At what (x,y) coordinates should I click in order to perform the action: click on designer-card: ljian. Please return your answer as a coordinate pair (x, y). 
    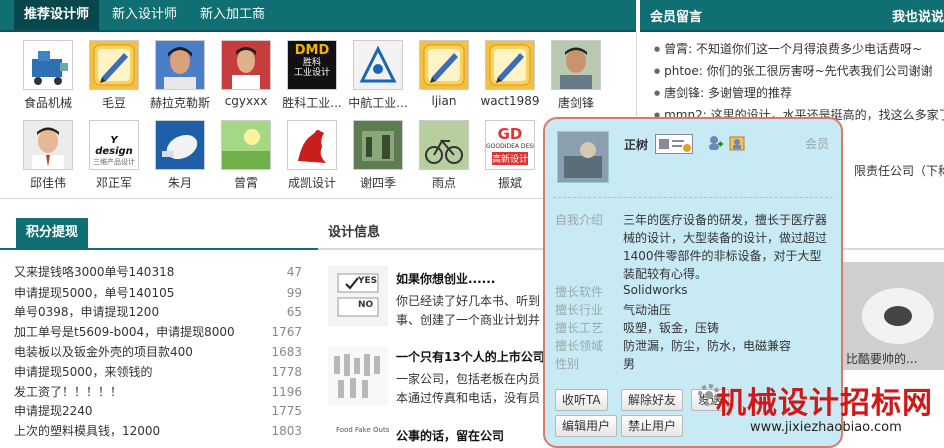
    Looking at the image, I should click on (444, 74).